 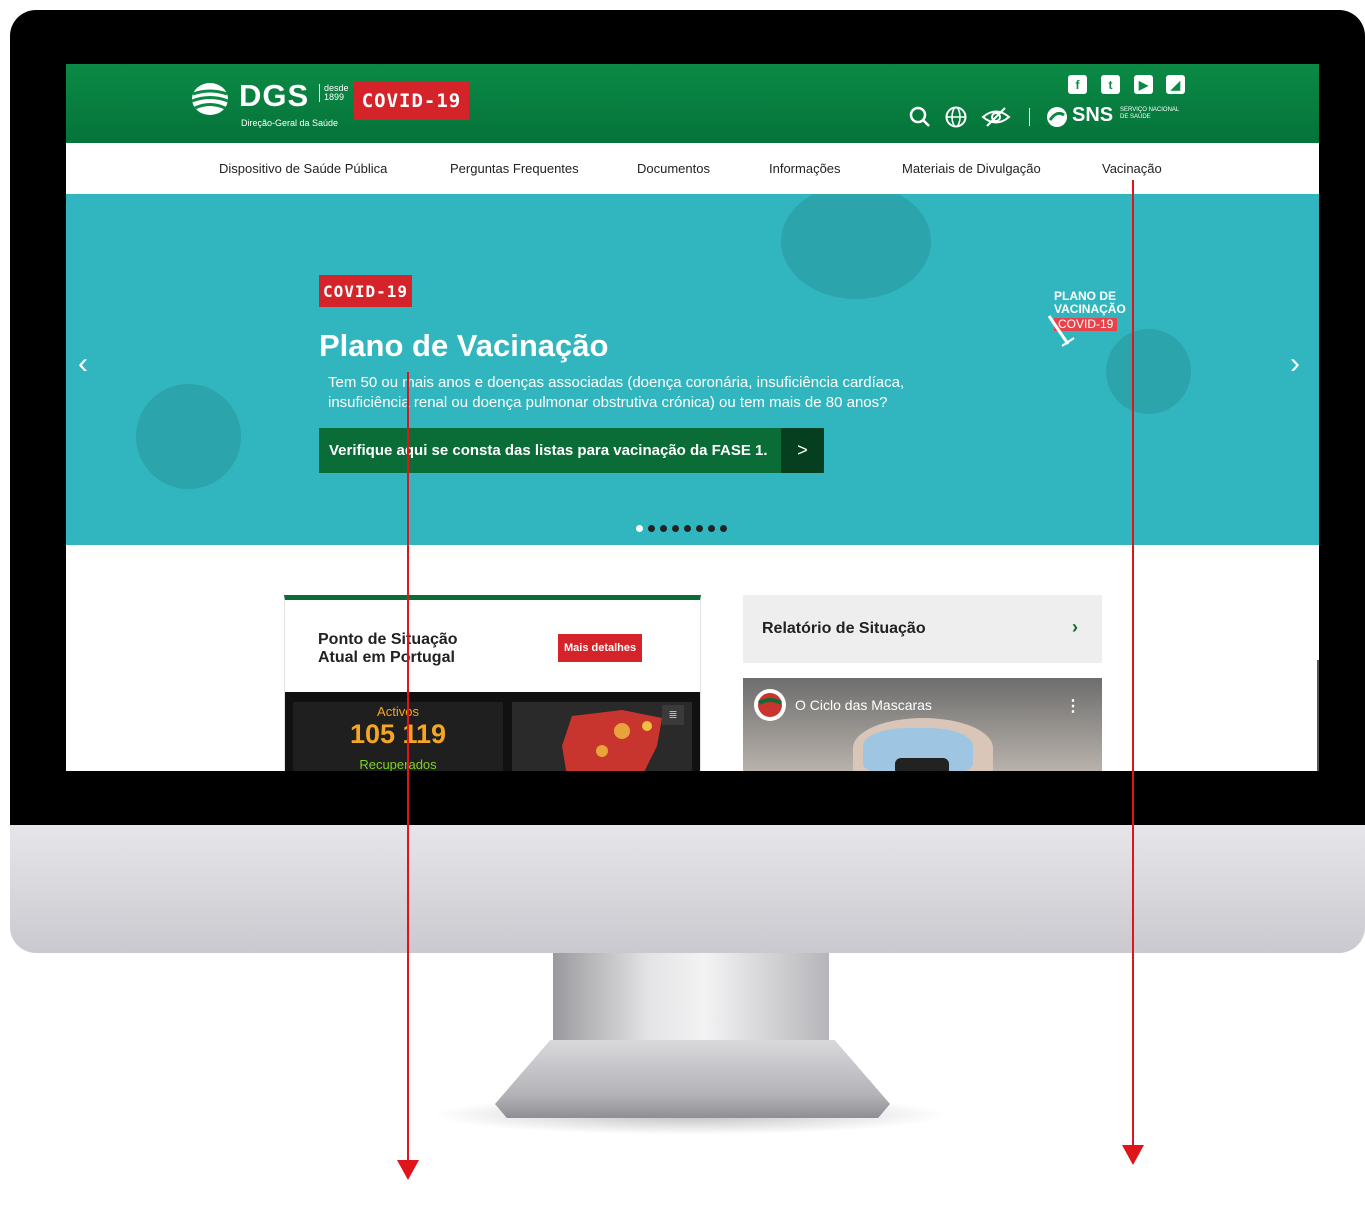 I want to click on dgs-since: desde 1899, so click(x=334, y=93).